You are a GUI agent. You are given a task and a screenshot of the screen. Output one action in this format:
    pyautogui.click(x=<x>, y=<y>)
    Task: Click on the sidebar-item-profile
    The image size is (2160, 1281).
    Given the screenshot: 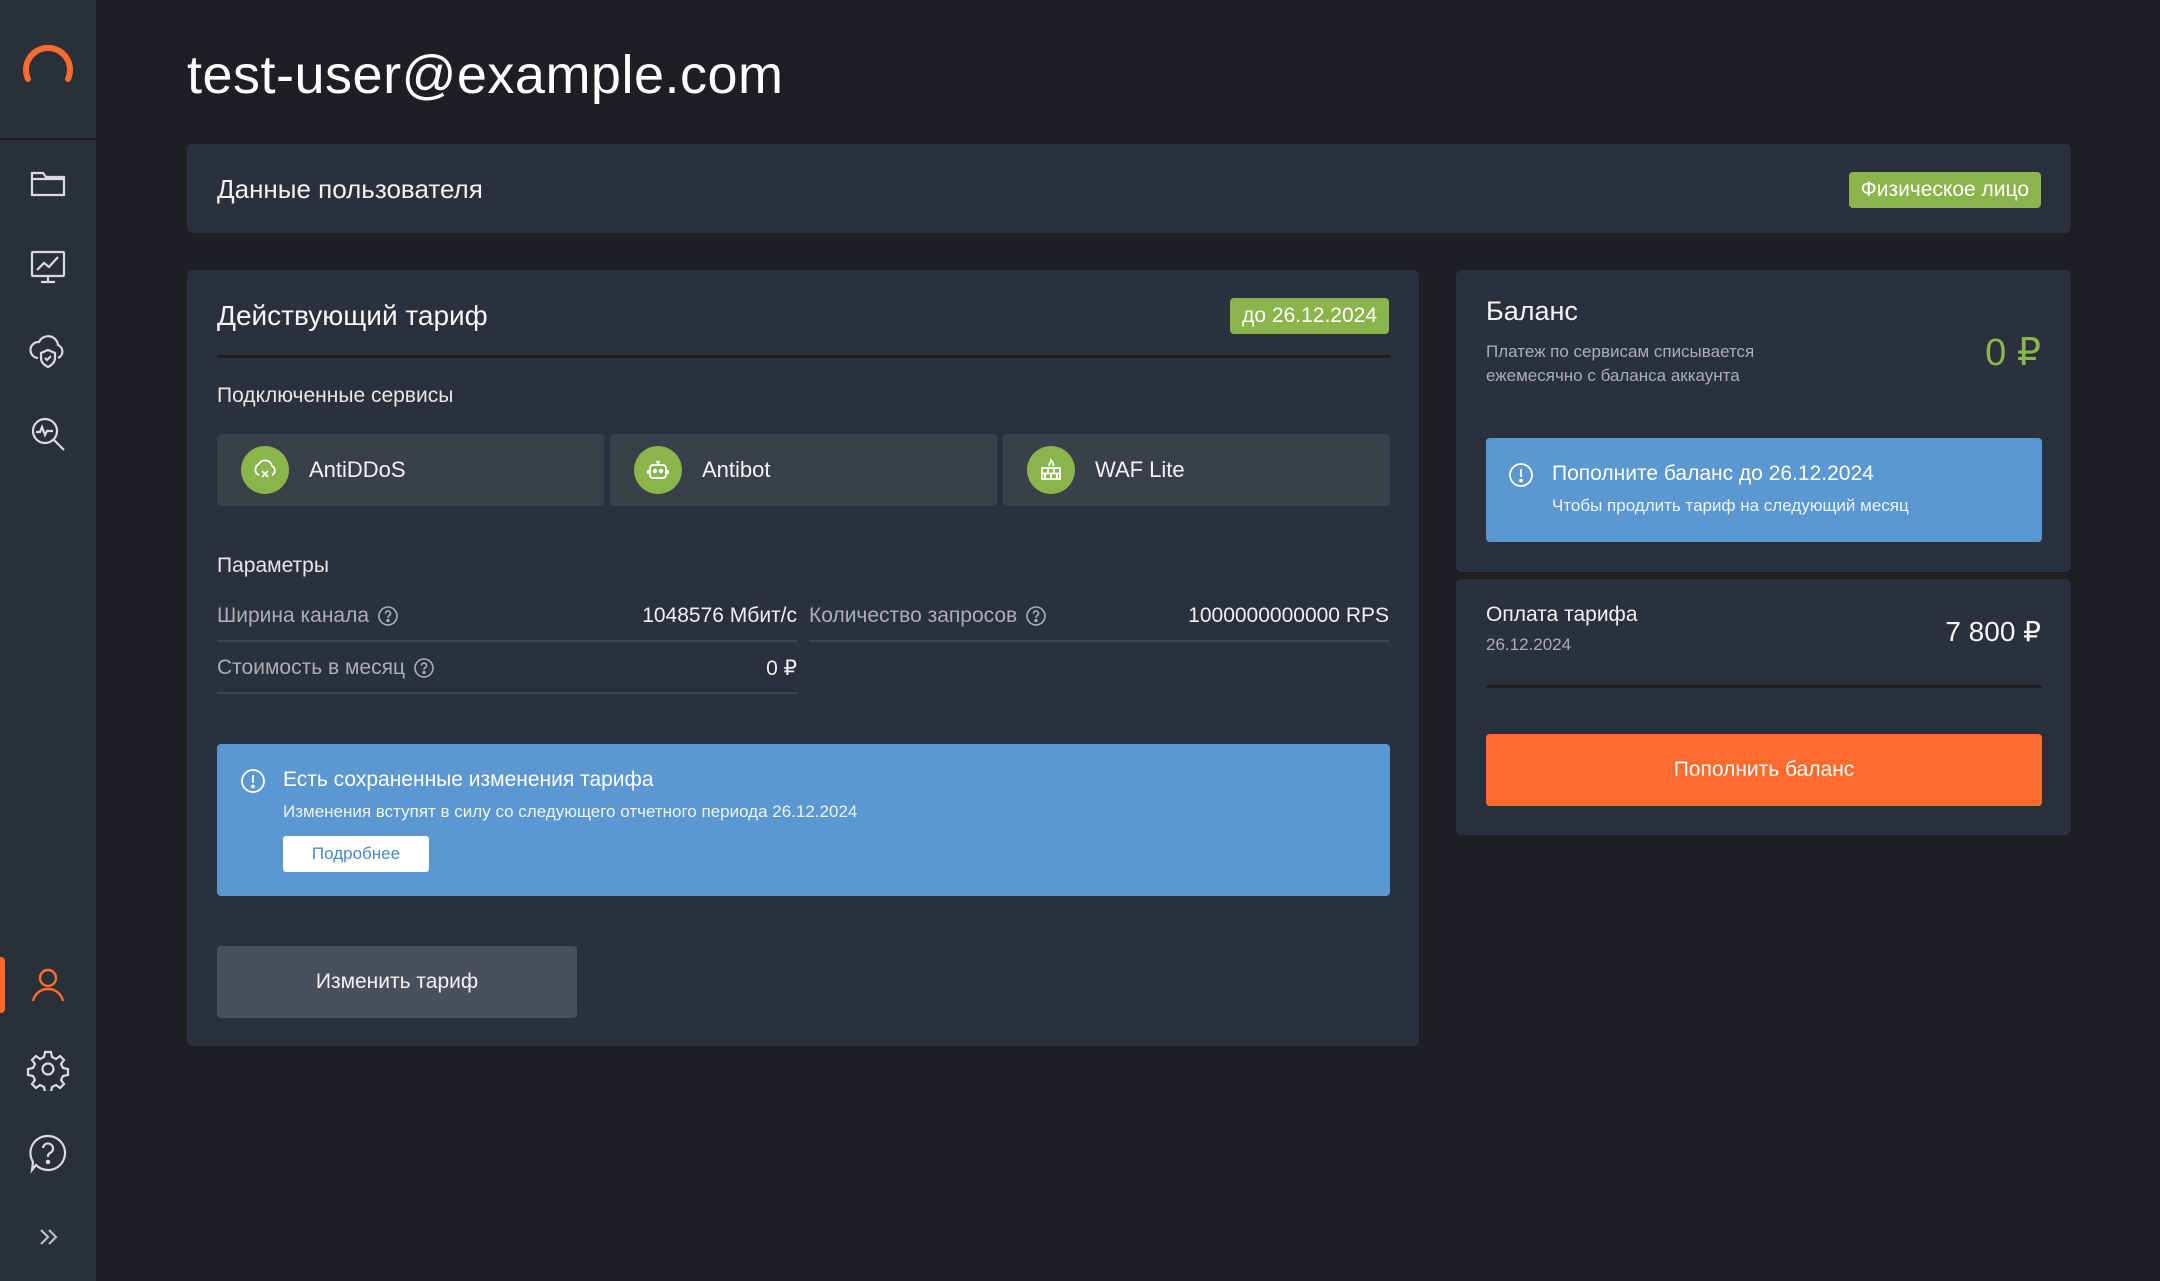 What is the action you would take?
    pyautogui.click(x=48, y=985)
    